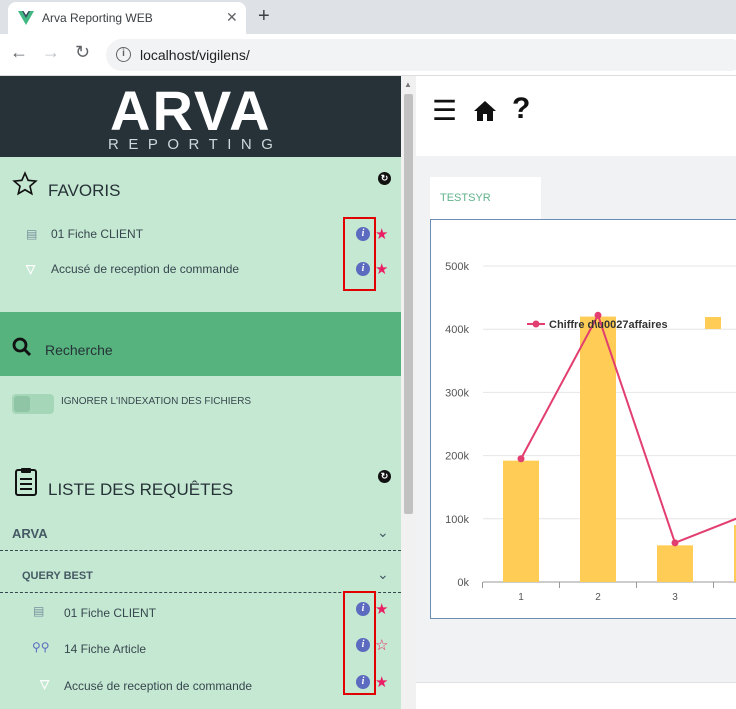 The height and width of the screenshot is (709, 736). What do you see at coordinates (384, 476) in the screenshot?
I see `refresh-liste-icon: ↻` at bounding box center [384, 476].